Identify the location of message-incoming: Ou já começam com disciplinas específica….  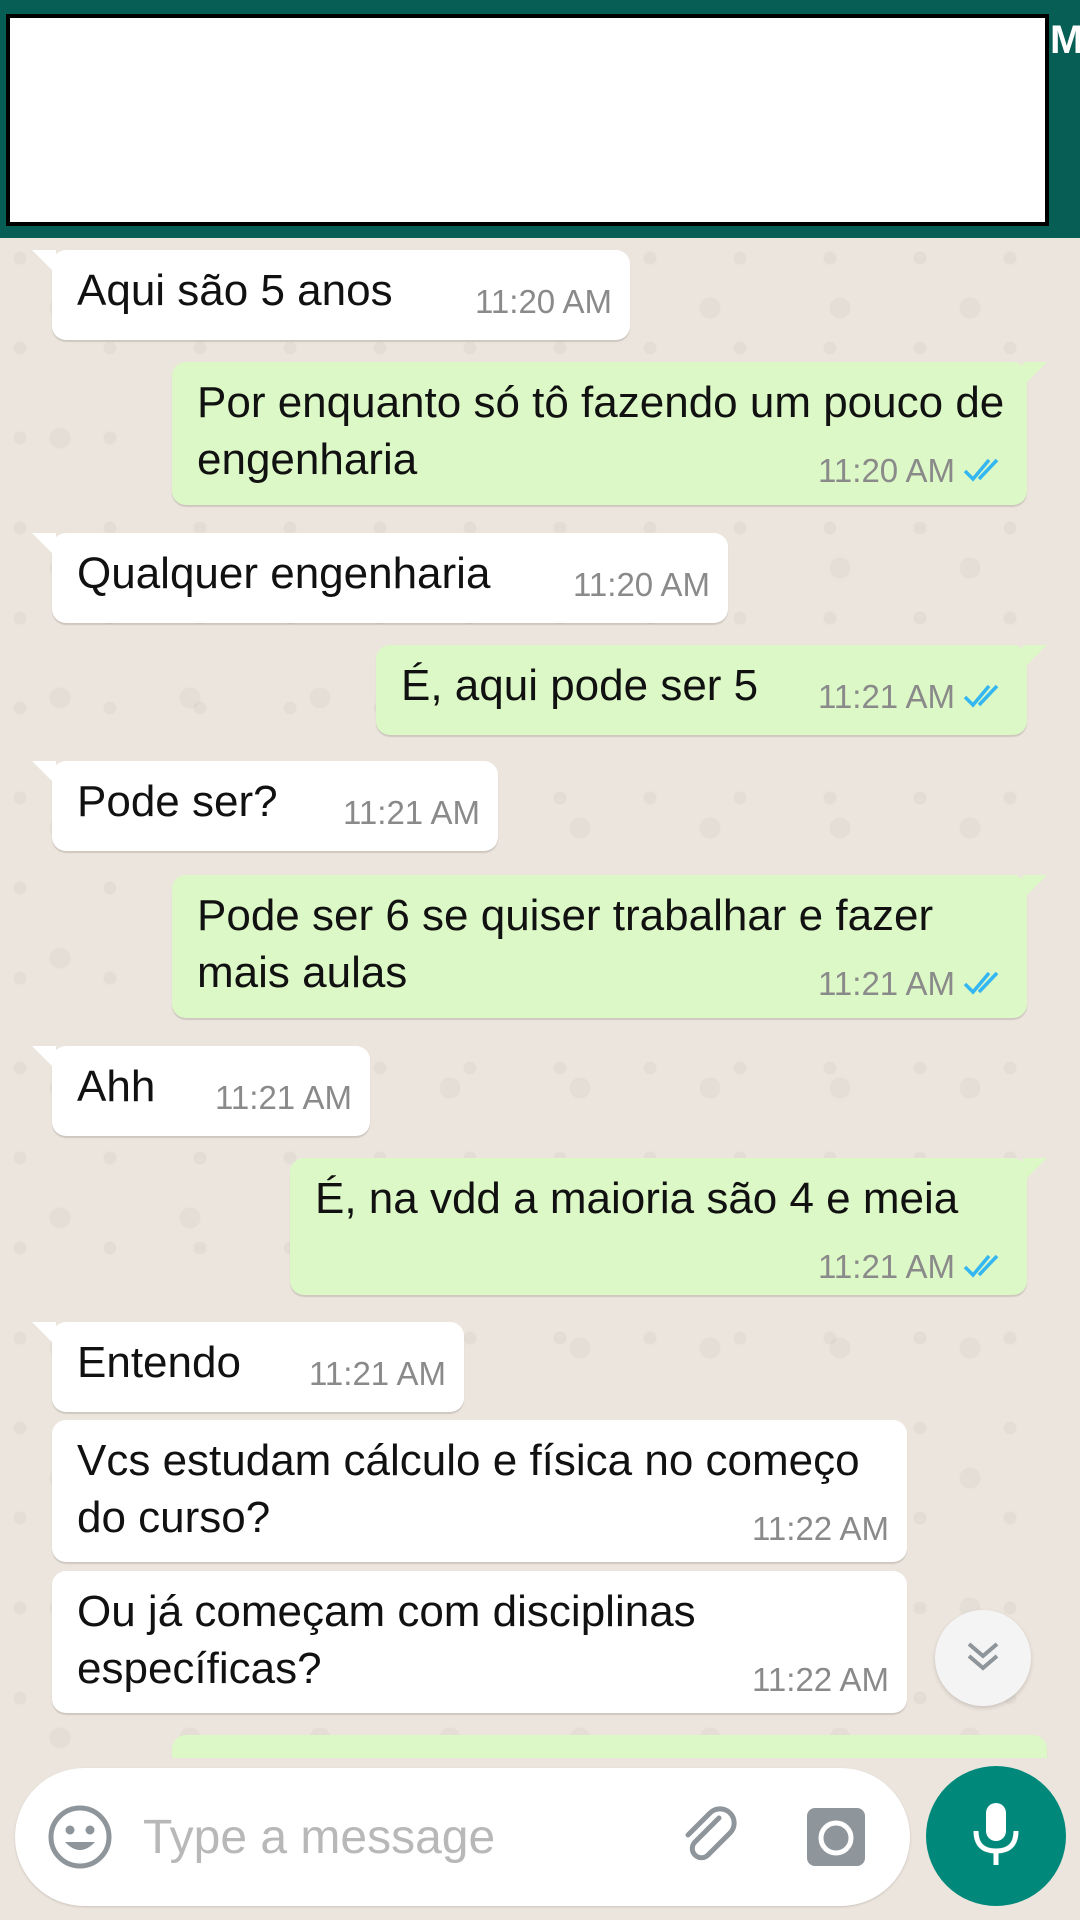
(479, 1642).